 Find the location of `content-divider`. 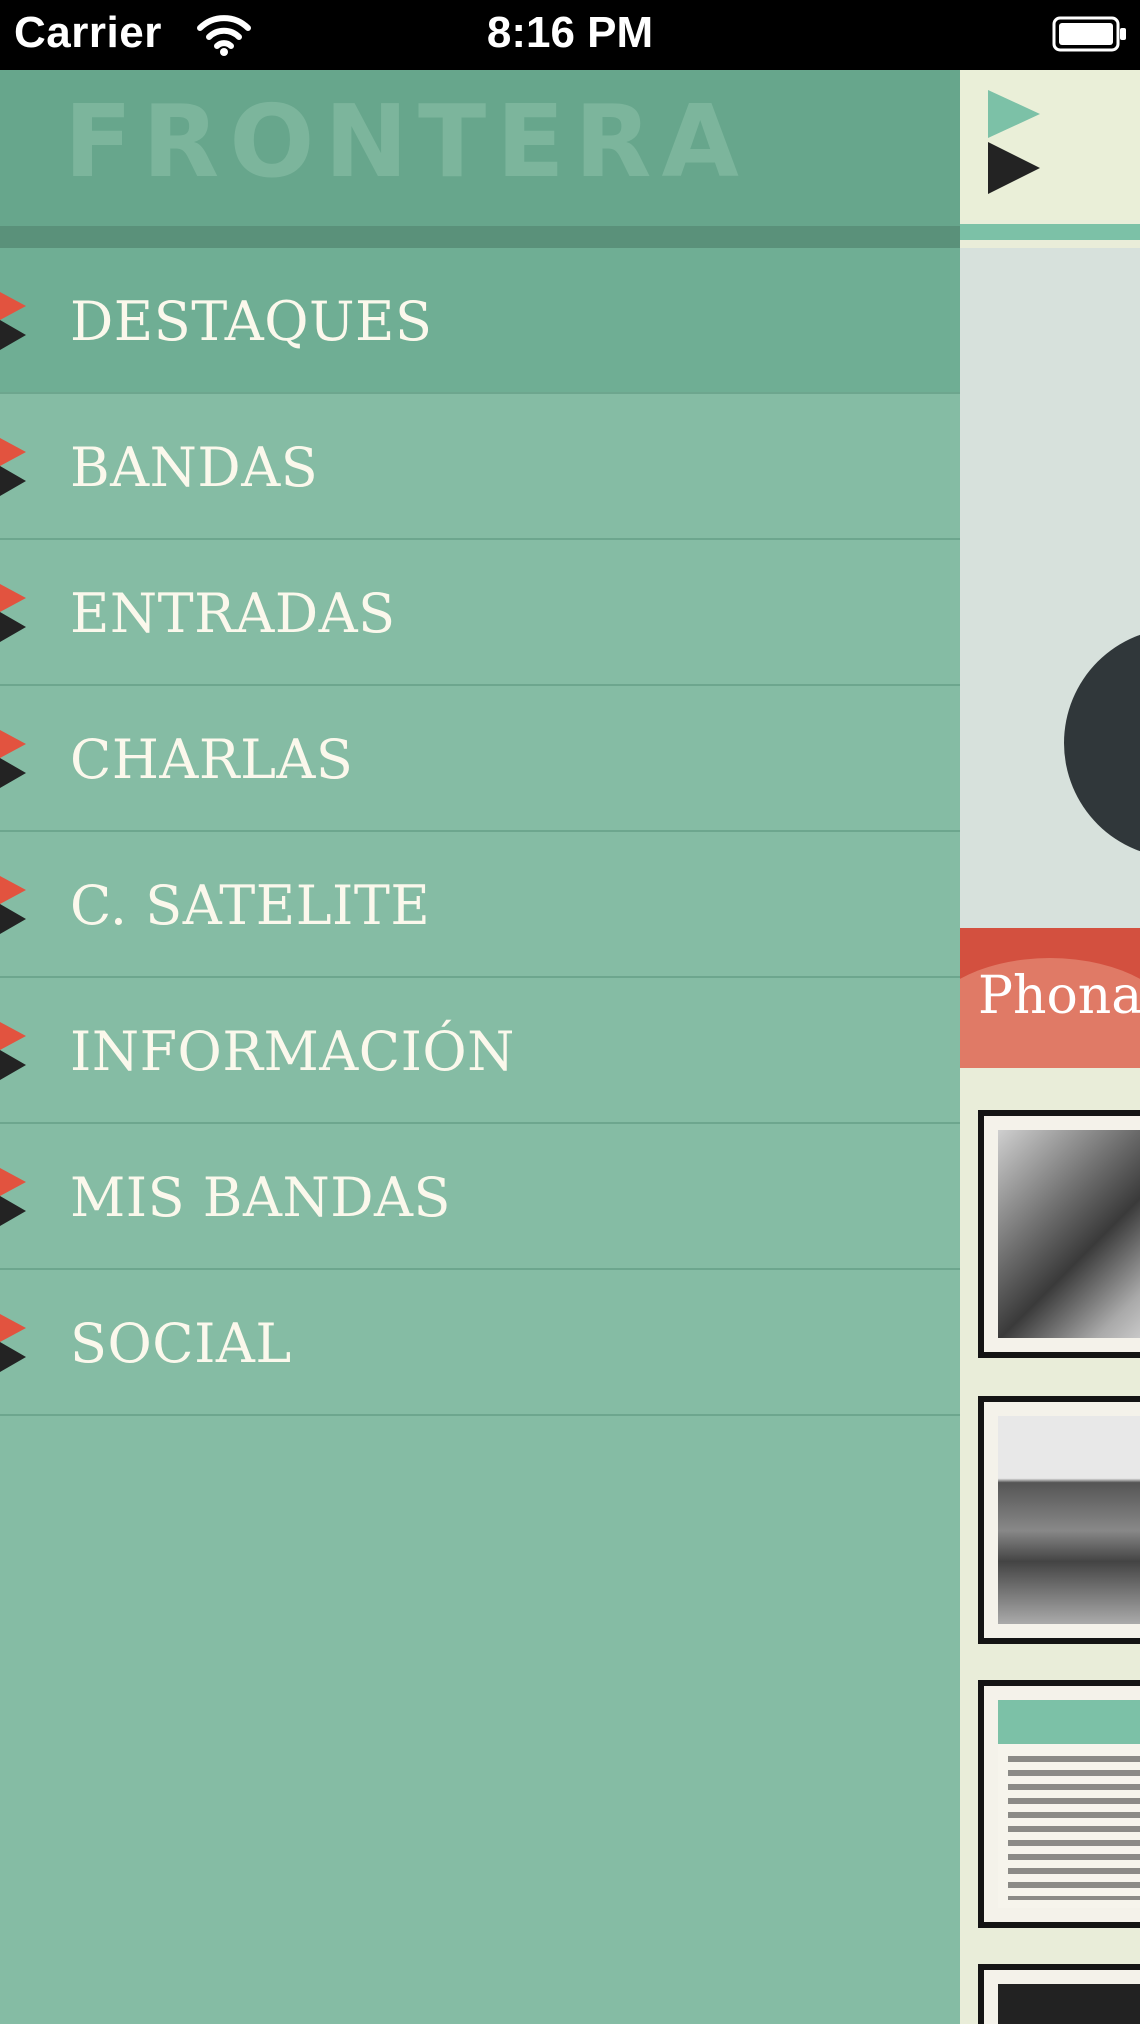

content-divider is located at coordinates (1050, 232).